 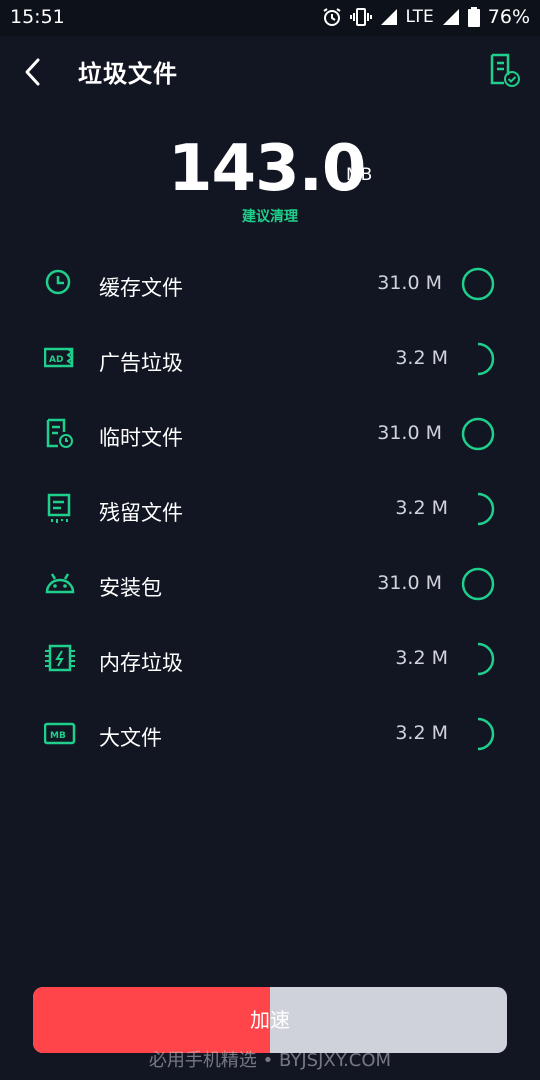 I want to click on alarm-icon, so click(x=332, y=17).